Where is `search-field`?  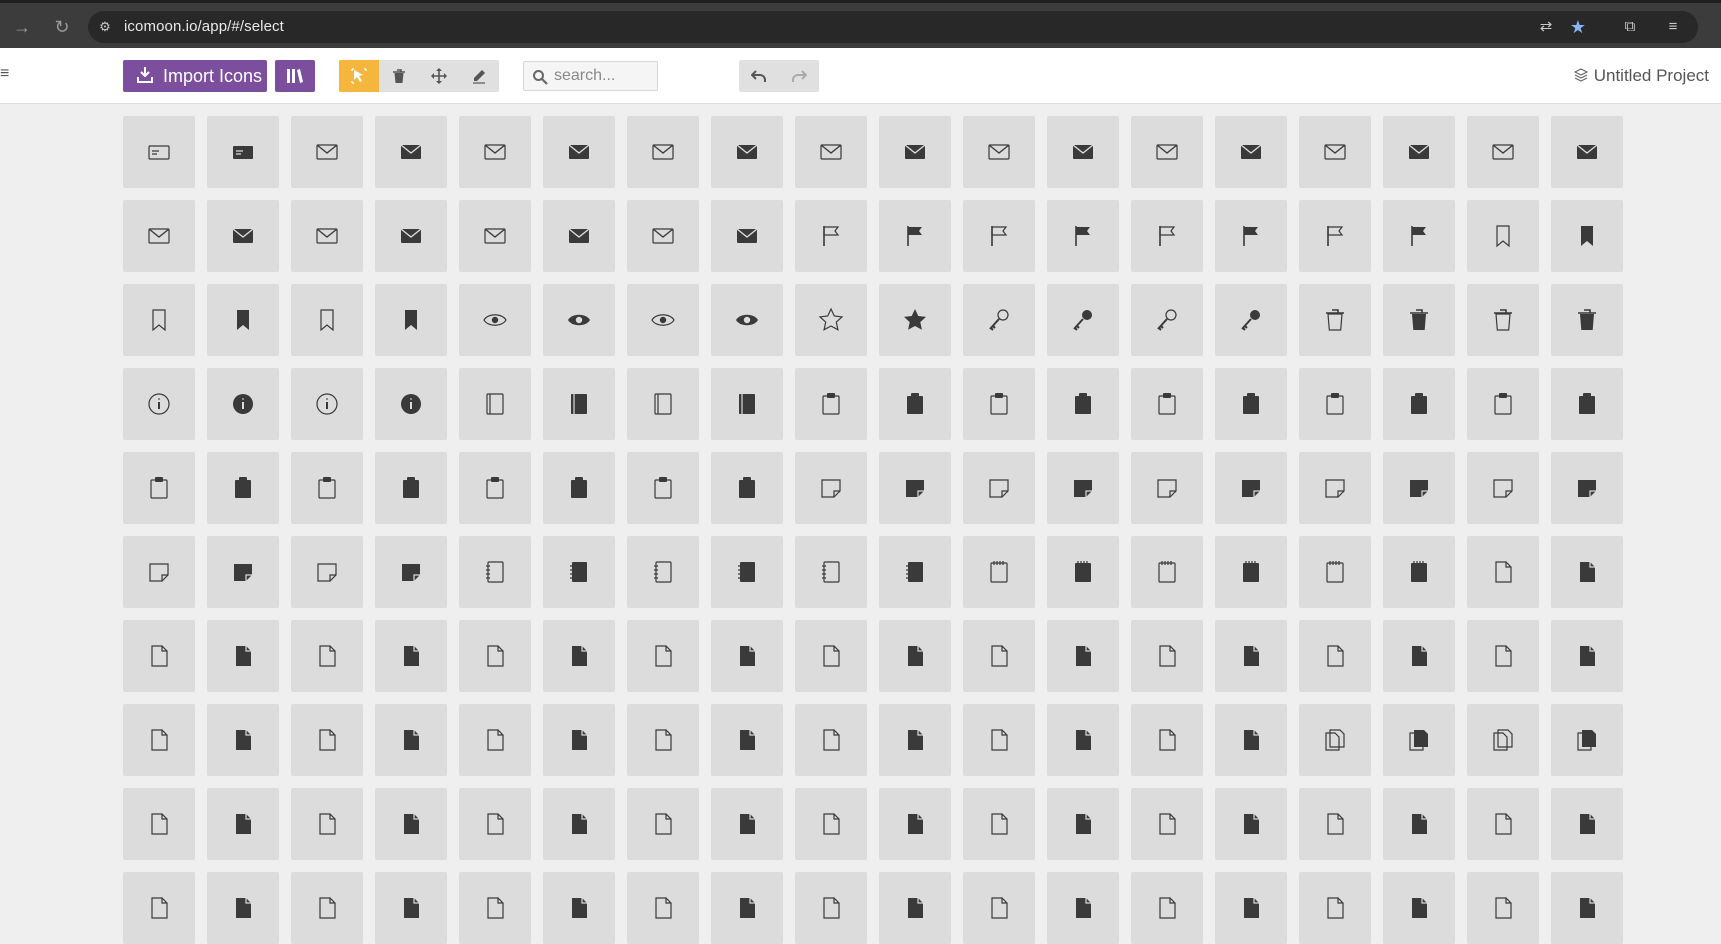 search-field is located at coordinates (590, 76).